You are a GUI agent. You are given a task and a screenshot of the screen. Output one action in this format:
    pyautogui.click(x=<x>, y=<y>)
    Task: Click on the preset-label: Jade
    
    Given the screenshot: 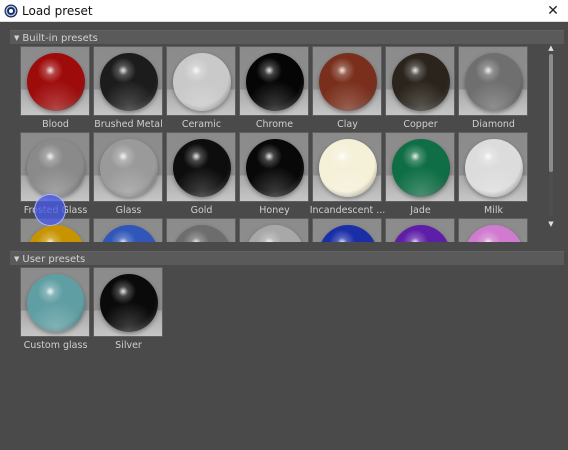 What is the action you would take?
    pyautogui.click(x=420, y=210)
    